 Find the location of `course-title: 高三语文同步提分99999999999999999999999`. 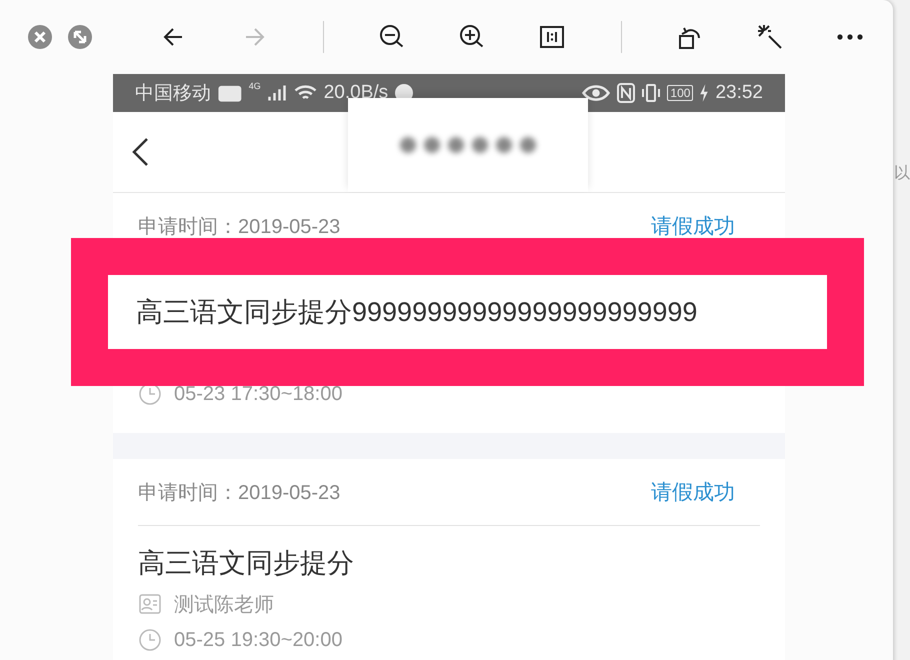

course-title: 高三语文同步提分99999999999999999999999 is located at coordinates (417, 312).